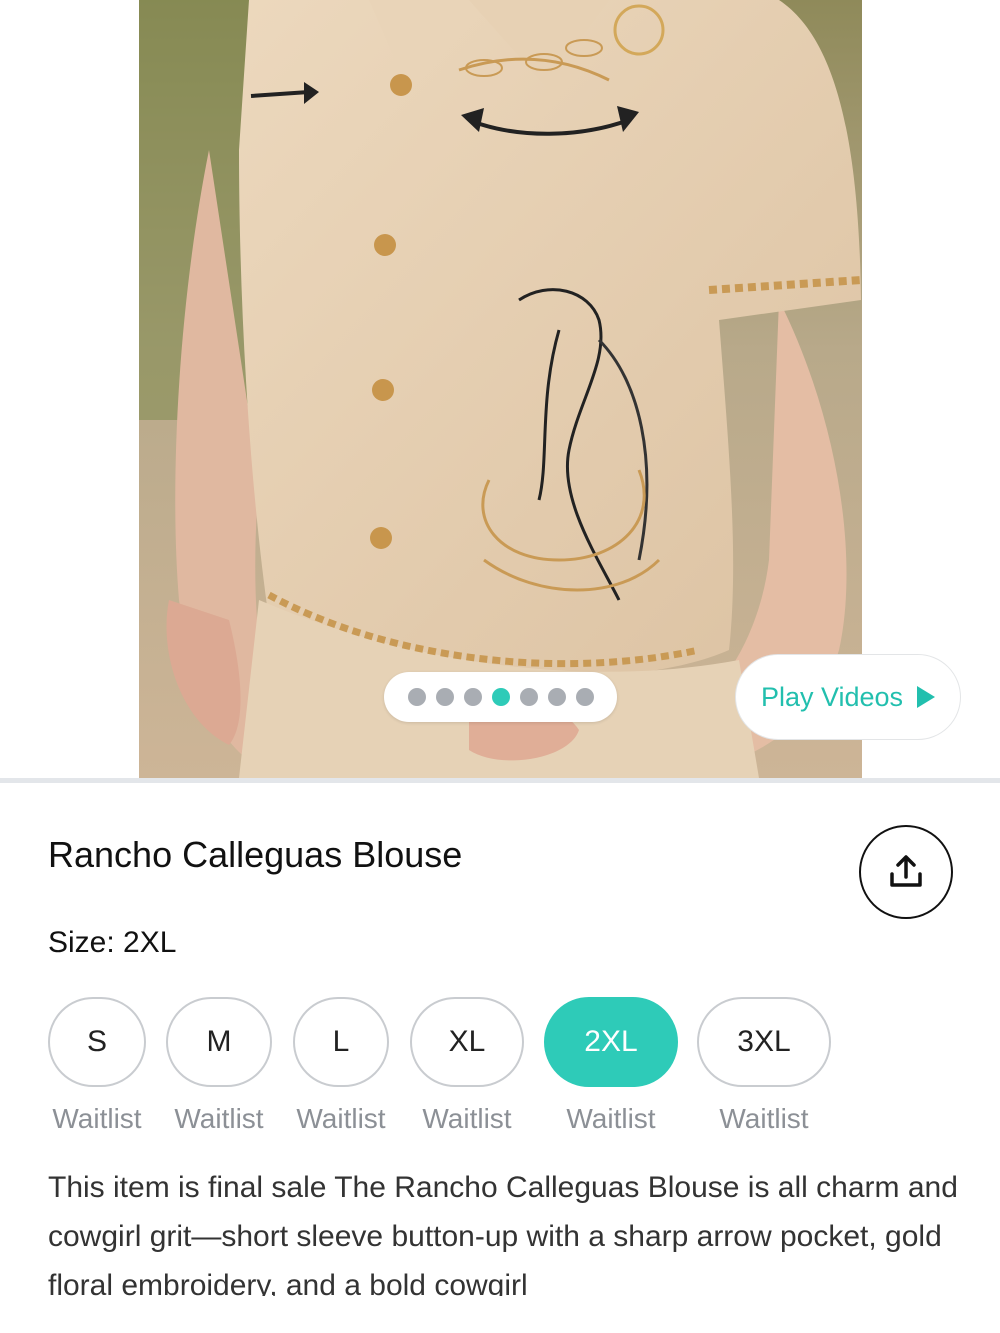 The height and width of the screenshot is (1333, 1000). I want to click on size-option-s: S, so click(97, 1042).